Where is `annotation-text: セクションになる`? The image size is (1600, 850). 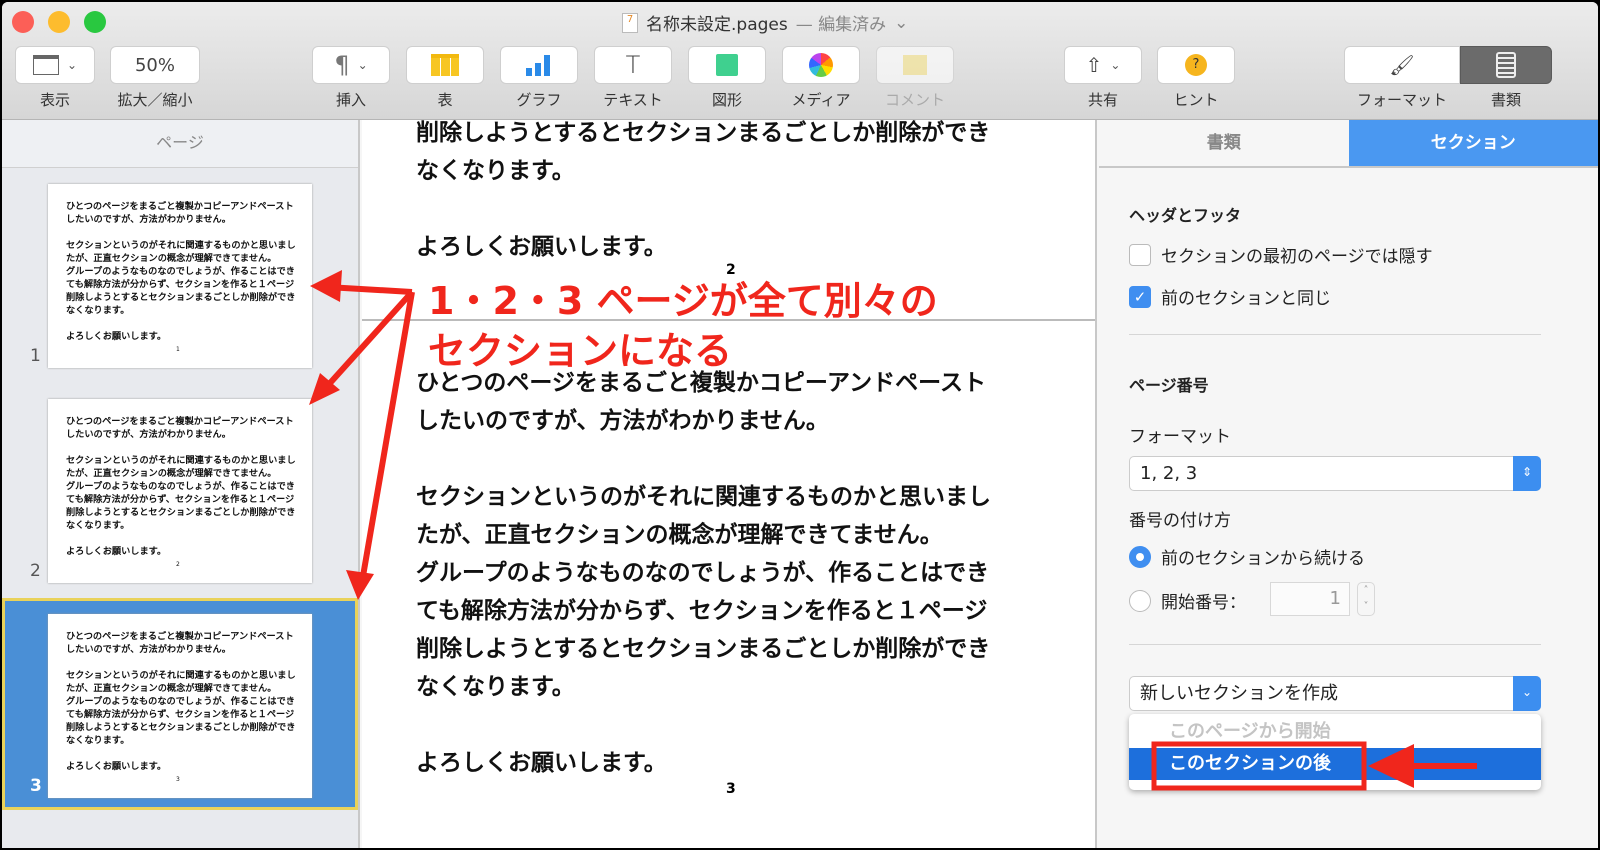
annotation-text: セクションになる is located at coordinates (580, 351).